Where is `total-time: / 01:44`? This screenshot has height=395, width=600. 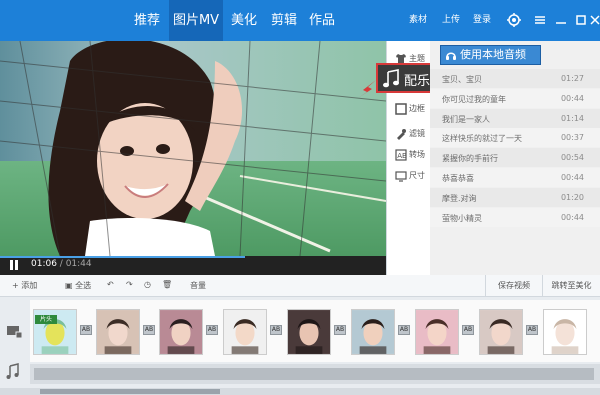
total-time: / 01:44 is located at coordinates (74, 264).